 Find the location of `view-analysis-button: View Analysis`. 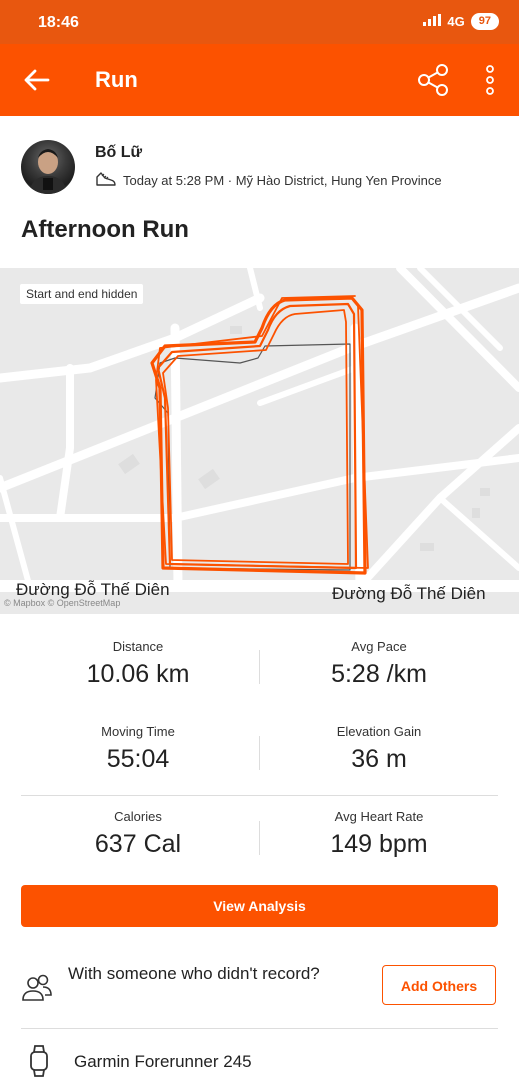

view-analysis-button: View Analysis is located at coordinates (259, 906).